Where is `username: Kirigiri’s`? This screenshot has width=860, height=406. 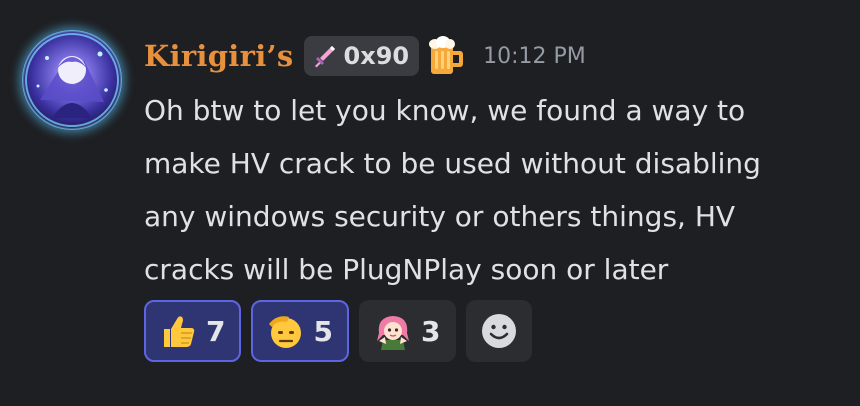 username: Kirigiri’s is located at coordinates (219, 56).